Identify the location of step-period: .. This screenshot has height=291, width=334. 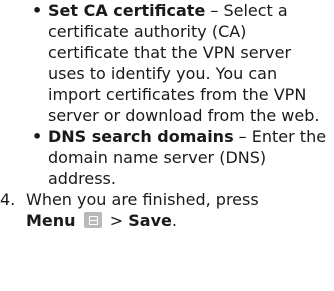
(174, 220).